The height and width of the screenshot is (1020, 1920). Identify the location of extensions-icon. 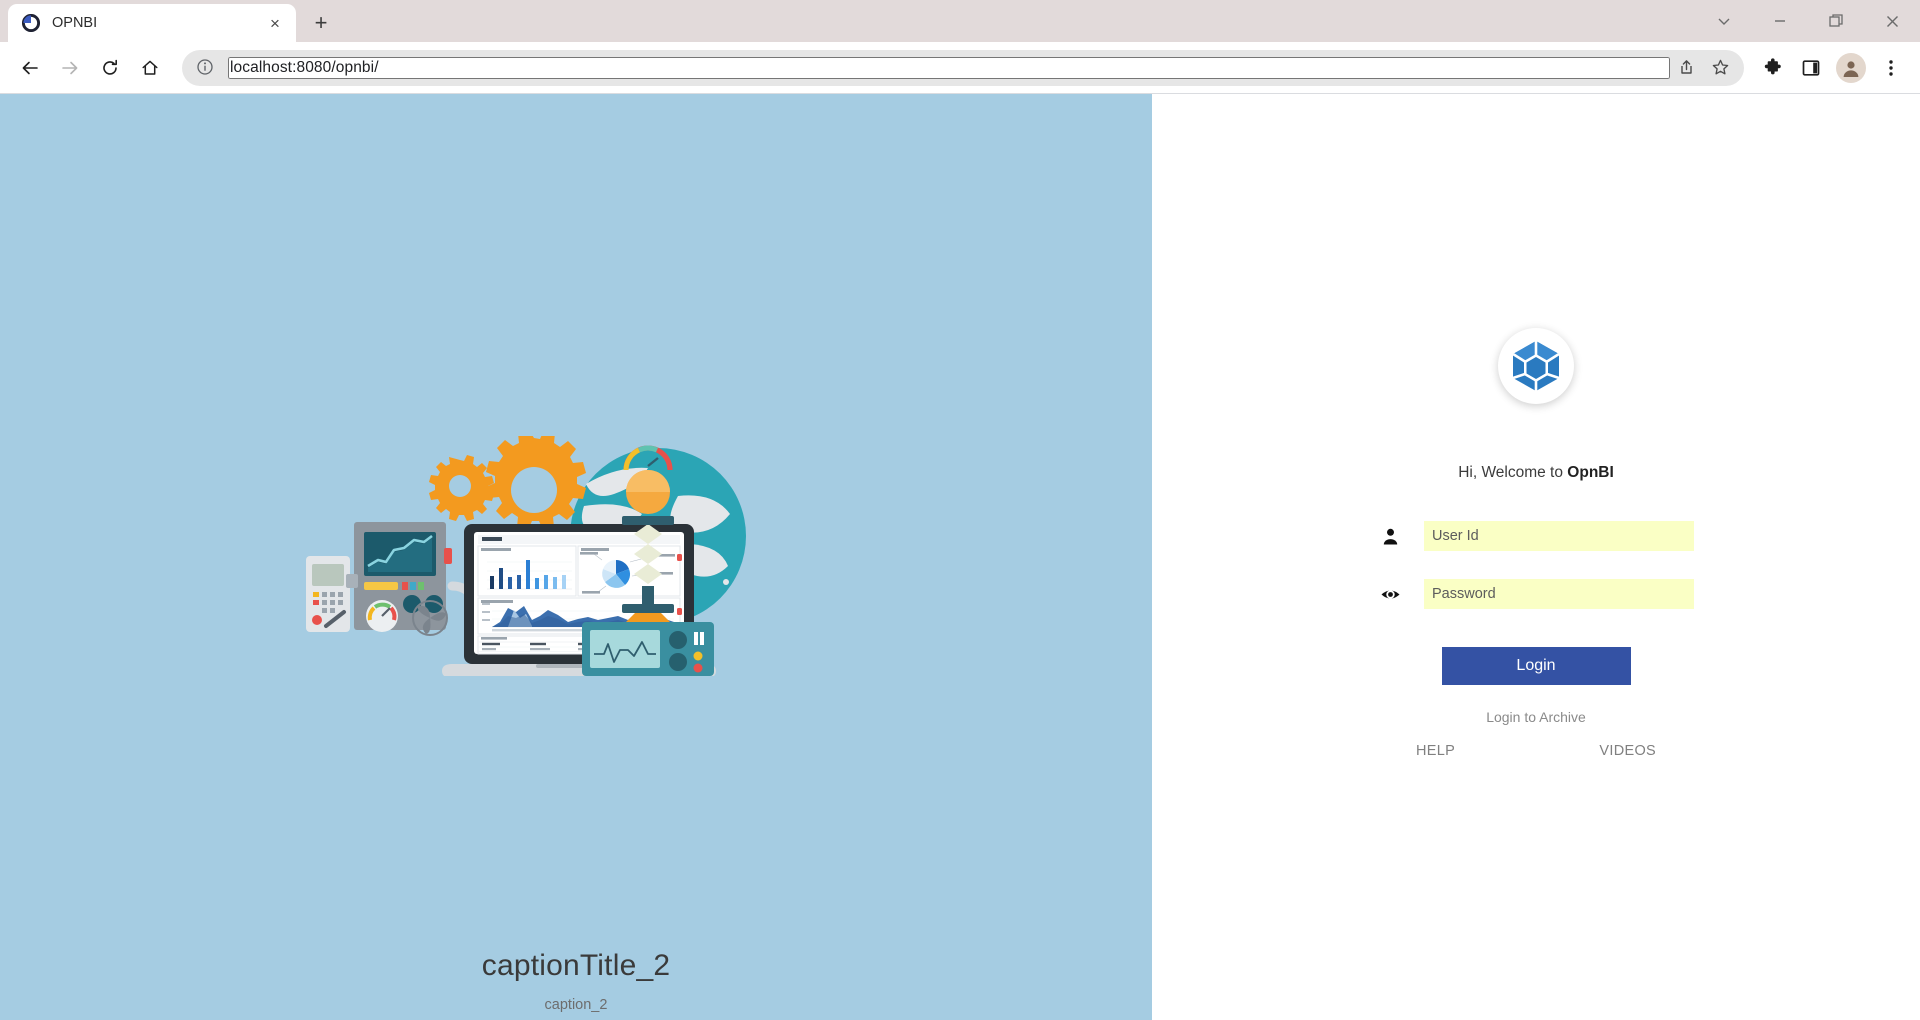
(1773, 68).